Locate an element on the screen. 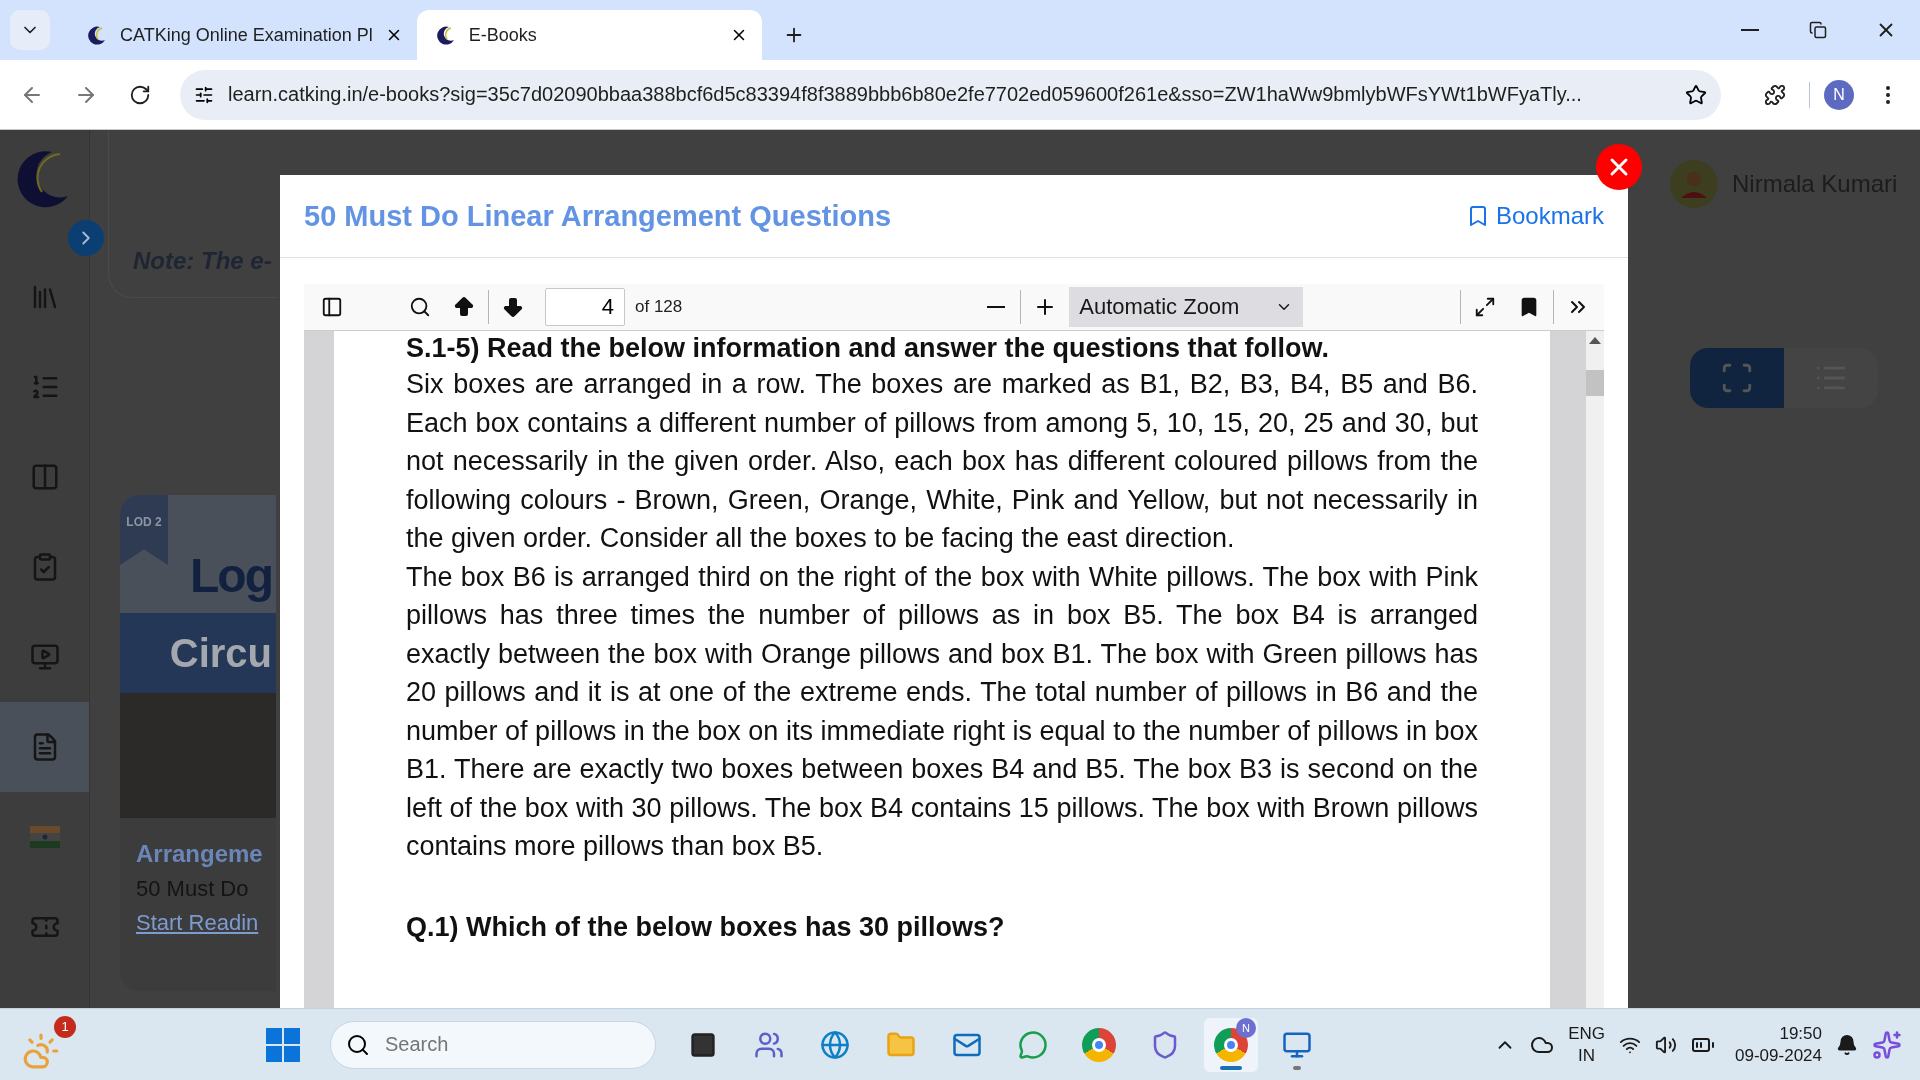 The image size is (1920, 1080). close-button is located at coordinates (1619, 167).